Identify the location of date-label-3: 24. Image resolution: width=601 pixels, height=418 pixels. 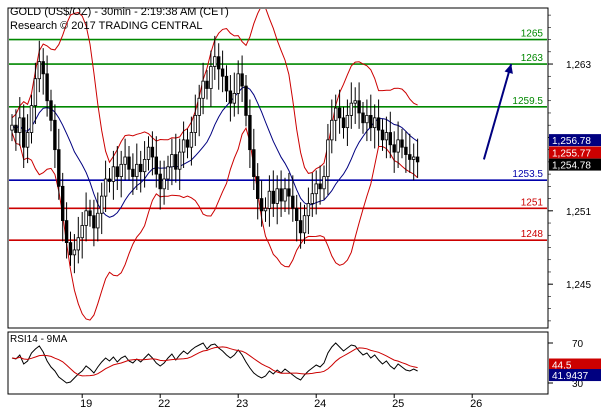
(320, 404).